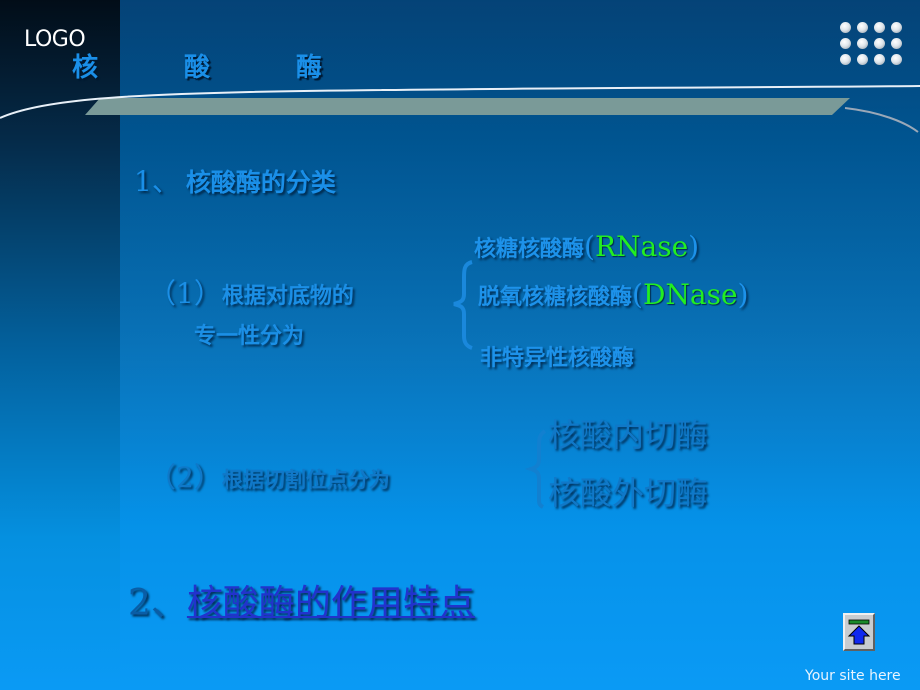 This screenshot has width=920, height=690. What do you see at coordinates (287, 296) in the screenshot?
I see `sub1-label-line1: 根据对底物的` at bounding box center [287, 296].